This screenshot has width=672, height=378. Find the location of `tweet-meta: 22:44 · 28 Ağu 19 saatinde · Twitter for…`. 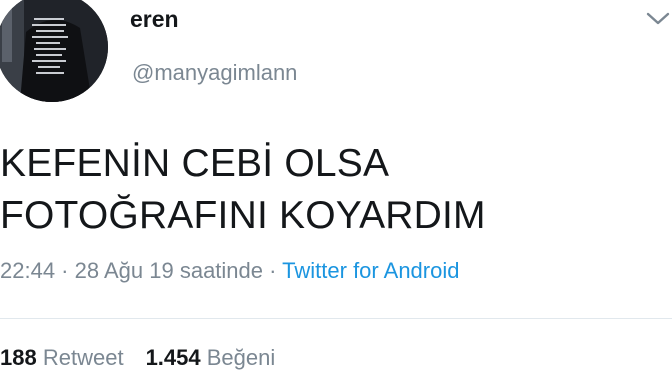

tweet-meta: 22:44 · 28 Ağu 19 saatinde · Twitter for… is located at coordinates (229, 271).